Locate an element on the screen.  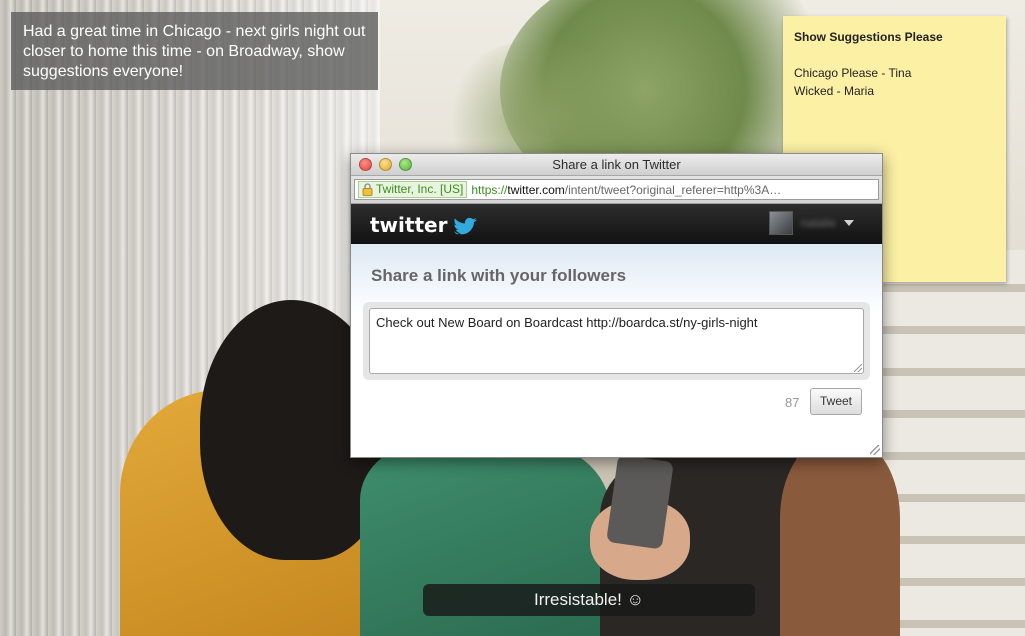
close-icon is located at coordinates (365, 164).